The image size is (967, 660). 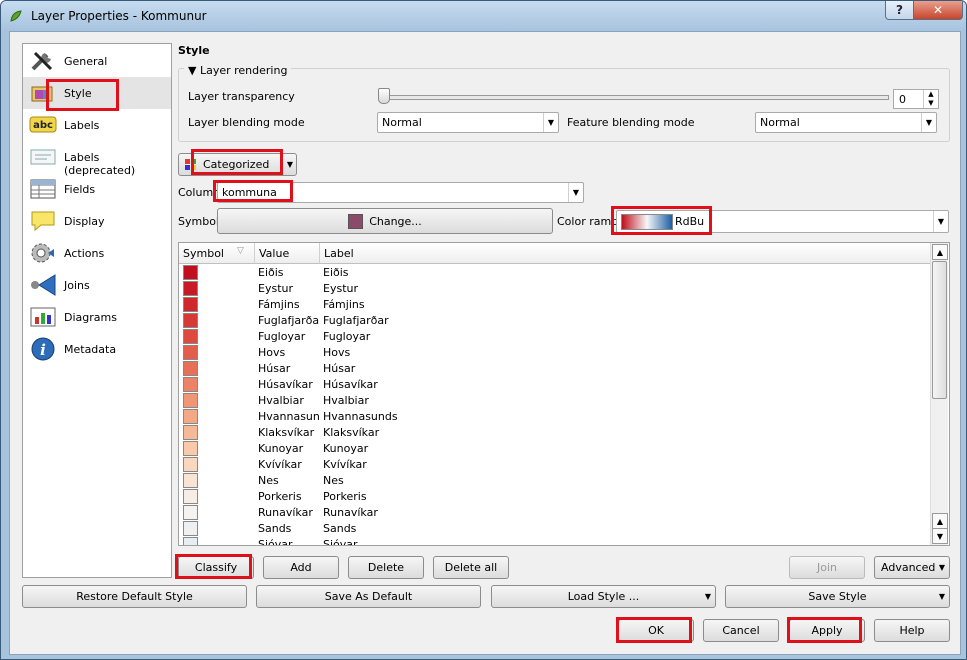 I want to click on table-row: Eiðis Eiðis, so click(x=554, y=272).